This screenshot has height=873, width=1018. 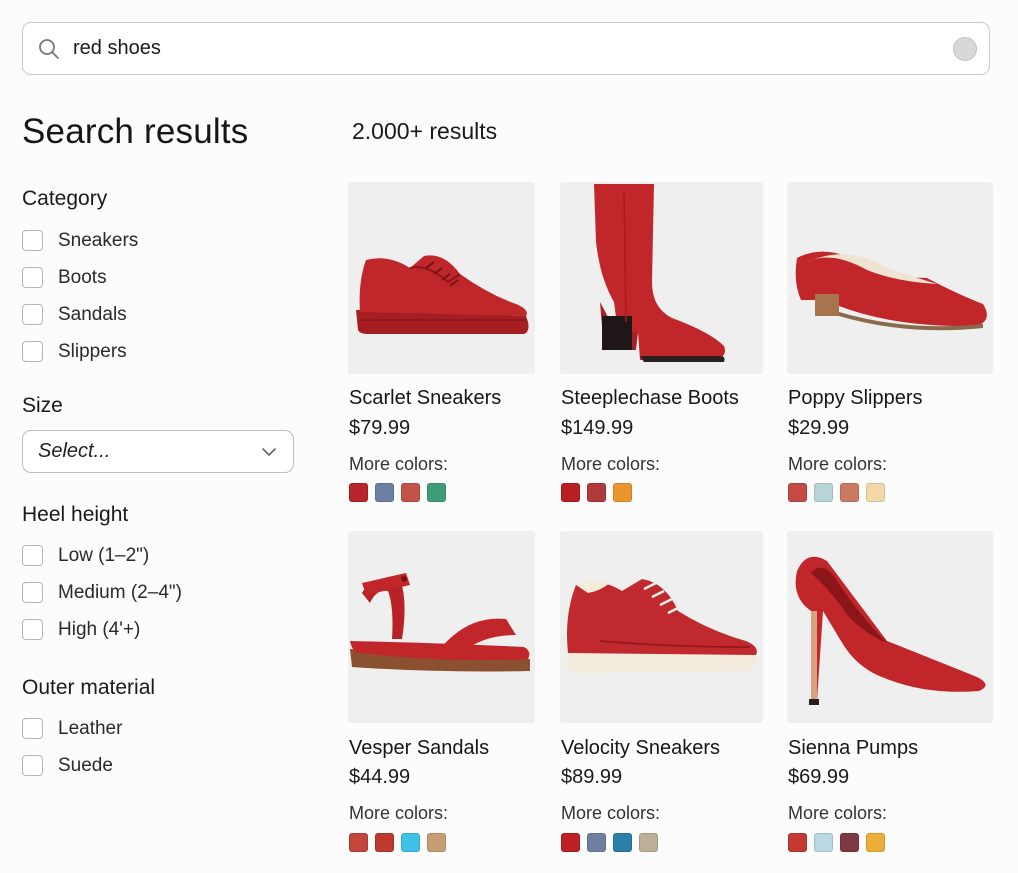 What do you see at coordinates (167, 765) in the screenshot?
I see `material-option-suede: Suede` at bounding box center [167, 765].